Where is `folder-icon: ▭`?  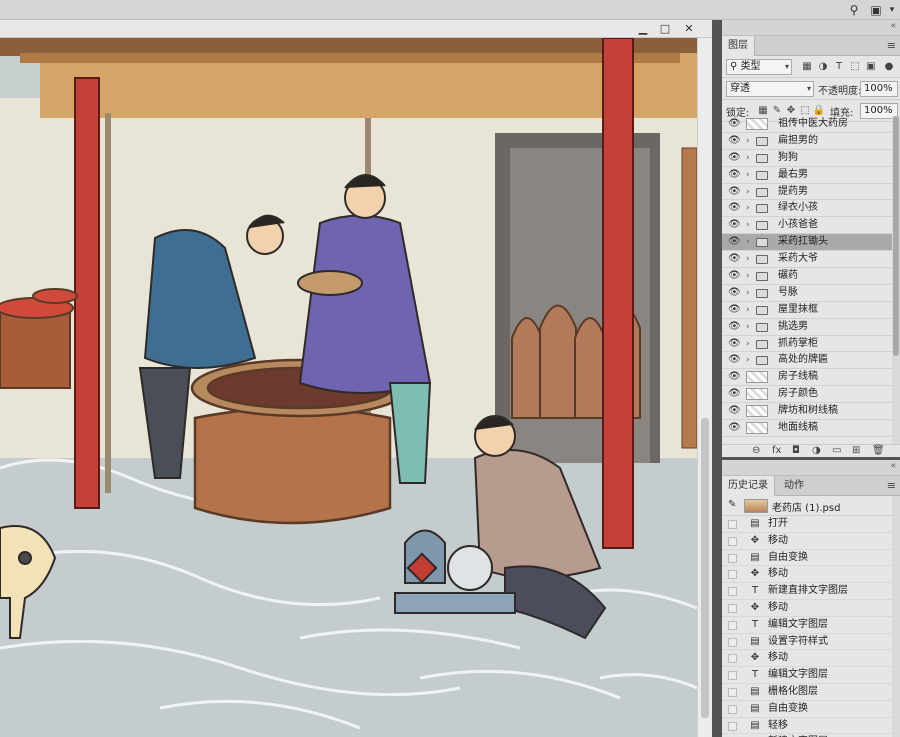
folder-icon: ▭ is located at coordinates (836, 450).